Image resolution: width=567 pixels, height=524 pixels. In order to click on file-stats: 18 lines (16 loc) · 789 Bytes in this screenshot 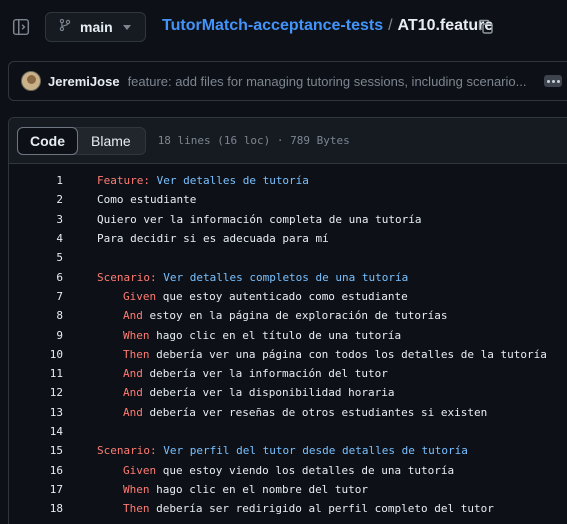, I will do `click(253, 140)`.